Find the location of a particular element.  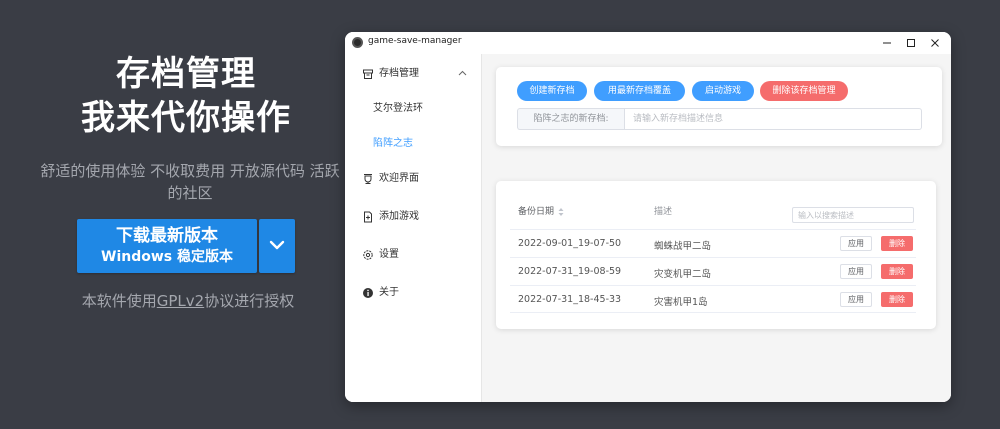

table-row: 2022-07-31_18-45-33 灾害机甲1岛 应用 删除 is located at coordinates (713, 299).